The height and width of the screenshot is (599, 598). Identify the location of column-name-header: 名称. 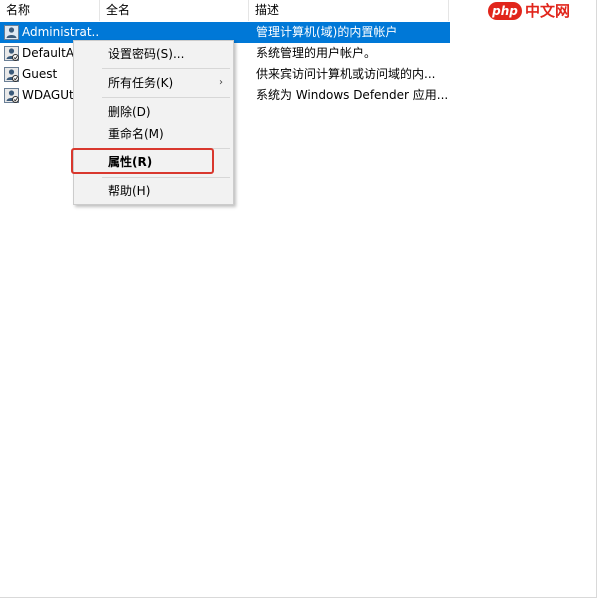
(50, 10).